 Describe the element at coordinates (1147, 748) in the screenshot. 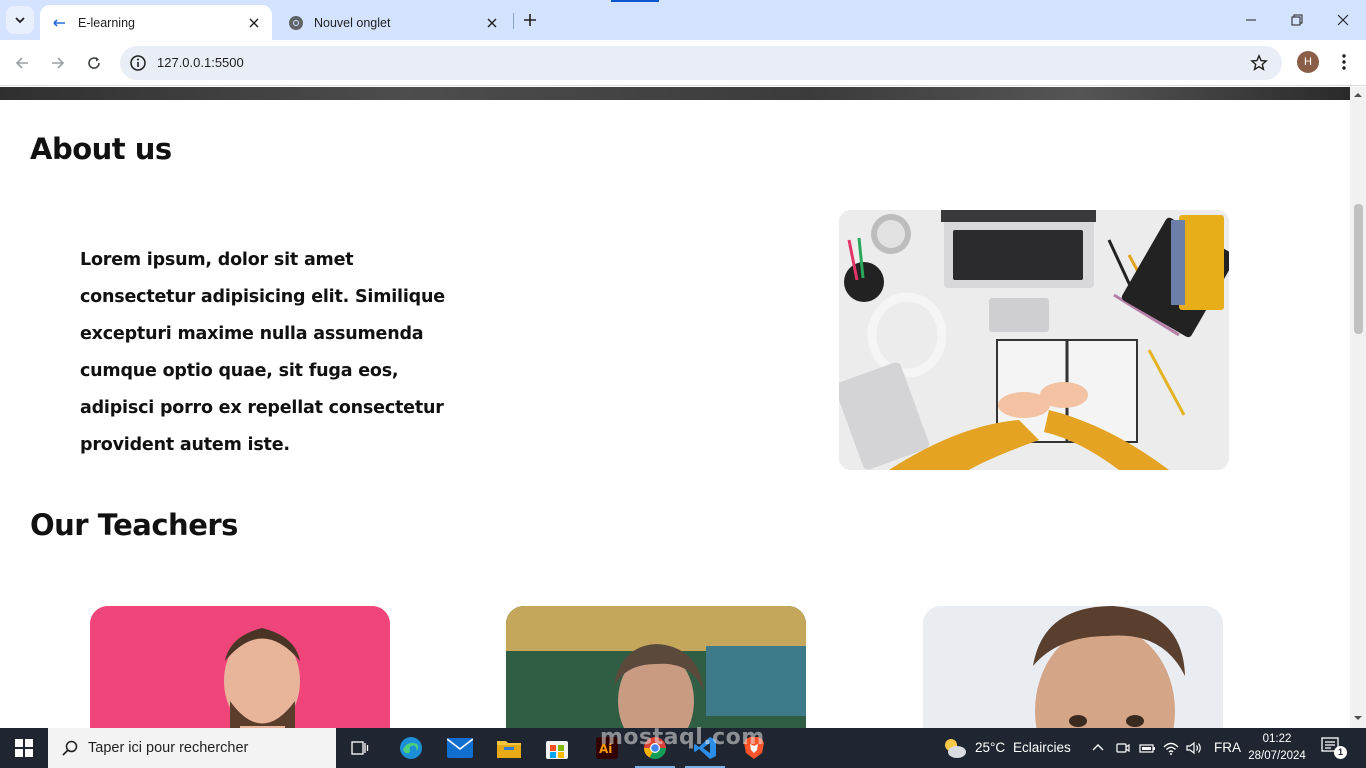

I see `battery-icon` at that location.